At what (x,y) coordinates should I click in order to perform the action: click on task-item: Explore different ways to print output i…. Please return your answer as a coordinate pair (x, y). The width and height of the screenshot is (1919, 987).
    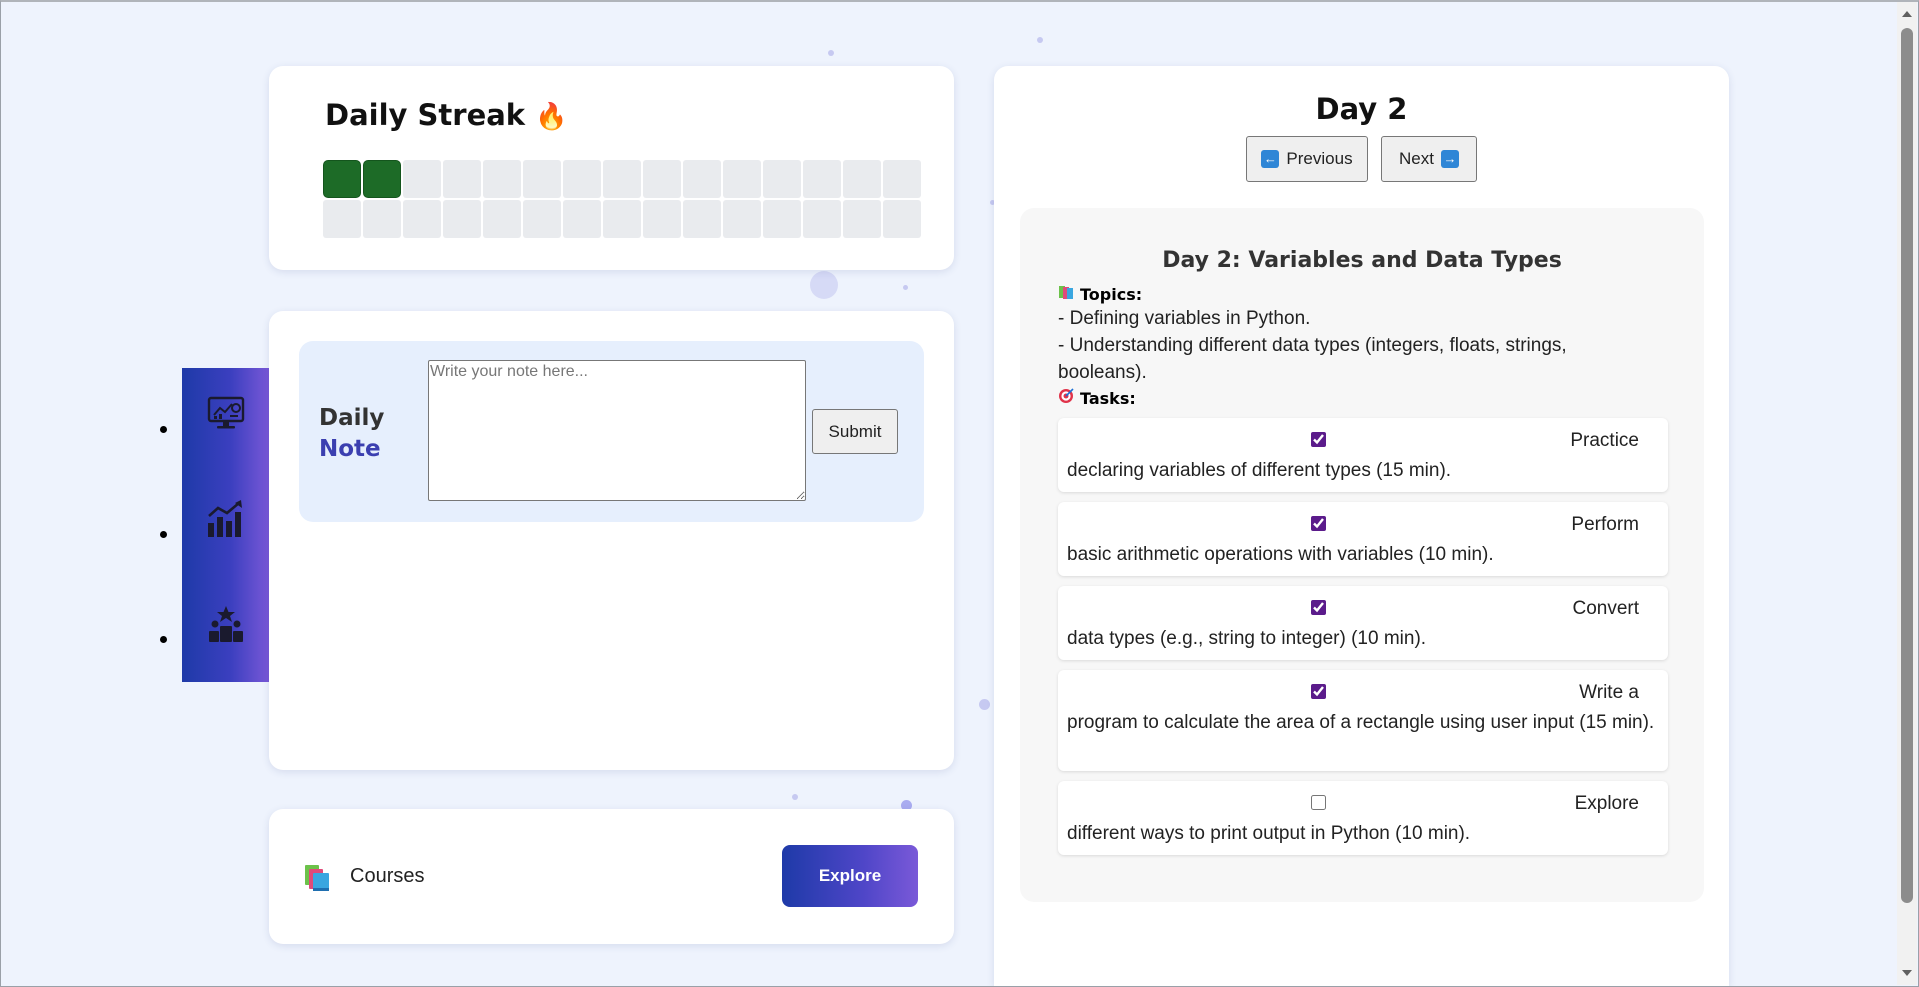
    Looking at the image, I should click on (1363, 818).